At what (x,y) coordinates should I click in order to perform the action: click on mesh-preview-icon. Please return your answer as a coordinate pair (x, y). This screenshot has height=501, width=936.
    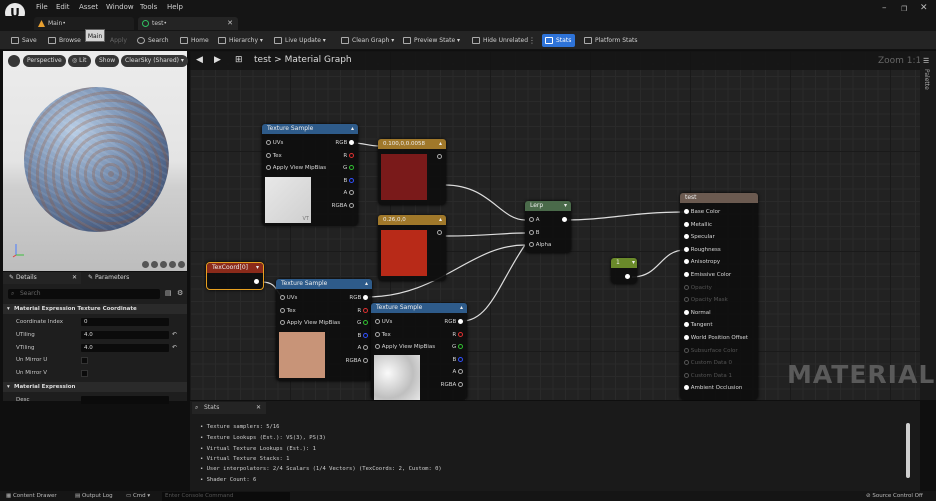
    Looking at the image, I should click on (181, 264).